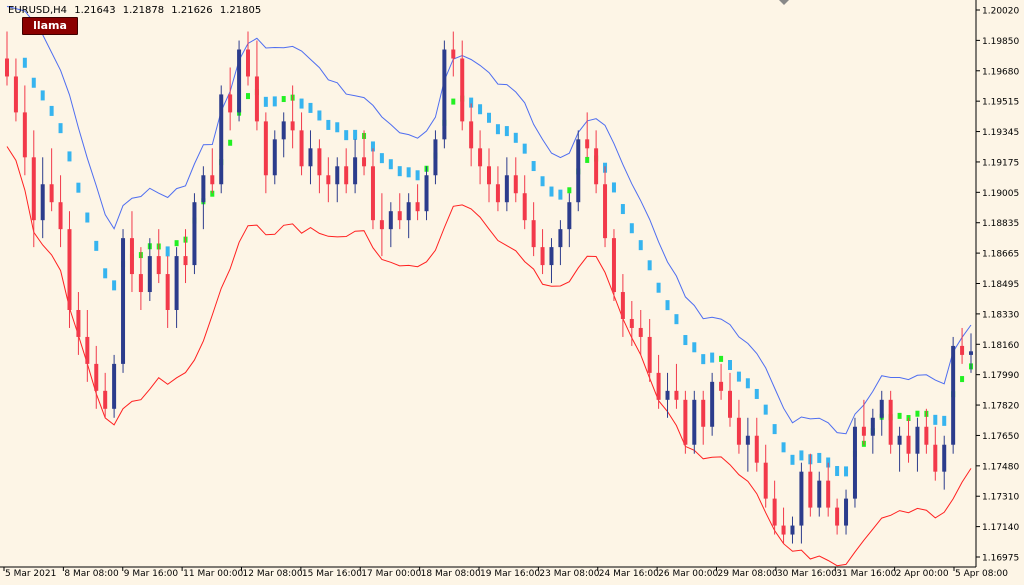 The width and height of the screenshot is (1024, 585). Describe the element at coordinates (629, 574) in the screenshot. I see `x-tick-label: 24 Mar 16:00` at that location.